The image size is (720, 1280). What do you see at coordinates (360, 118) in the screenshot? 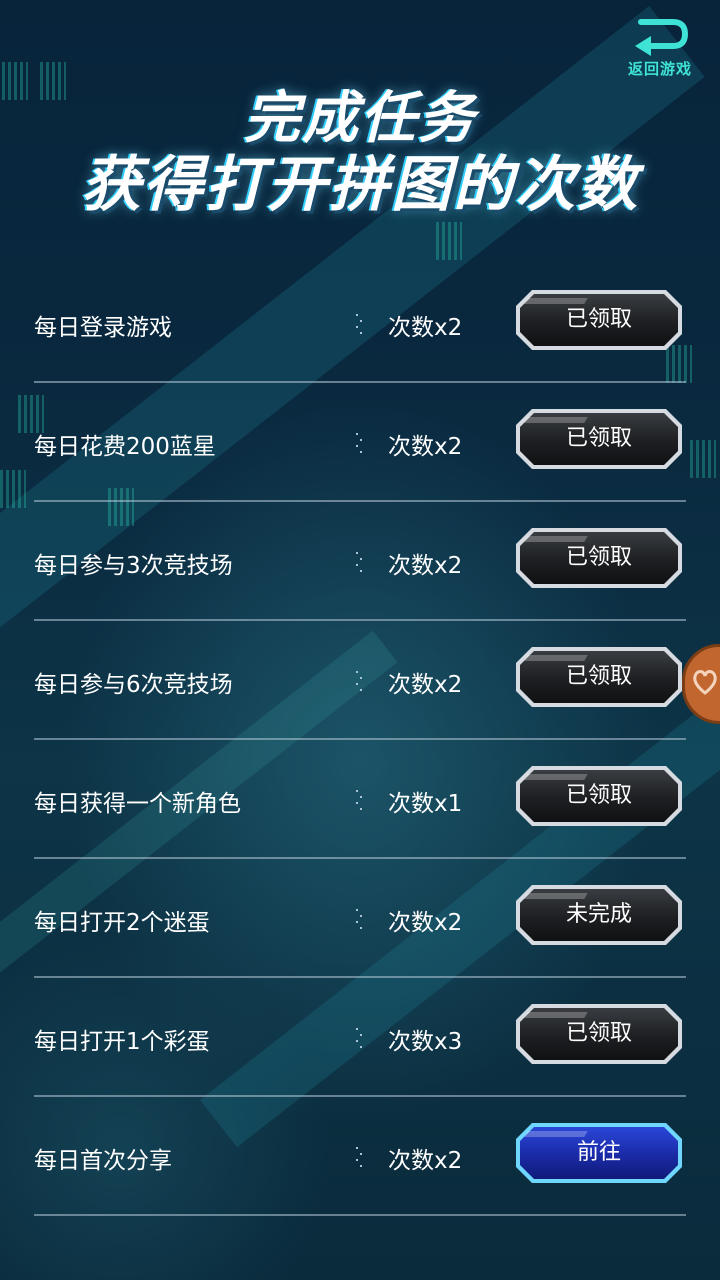
I see `title-line-1: 完成任务` at bounding box center [360, 118].